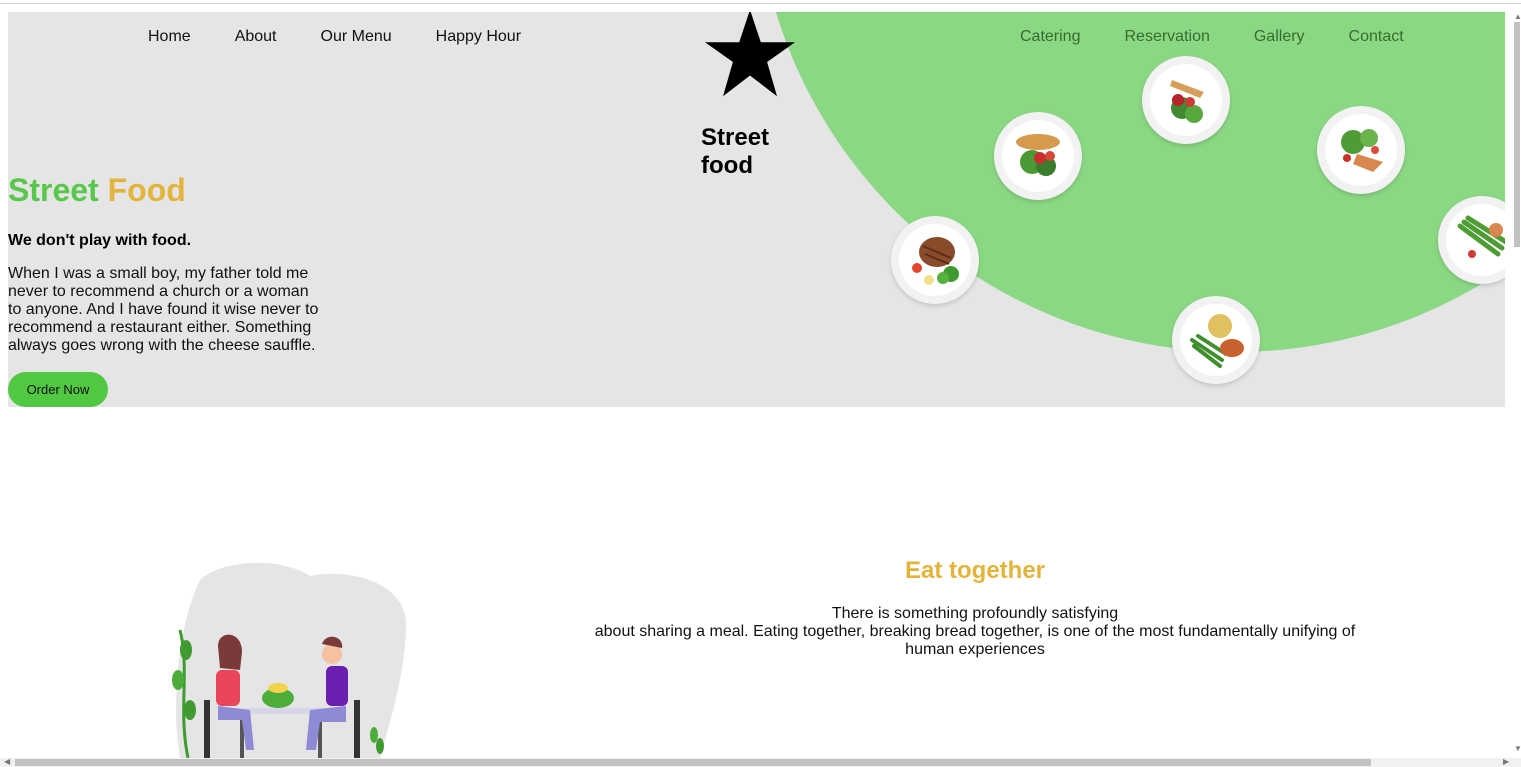 The height and width of the screenshot is (767, 1521). Describe the element at coordinates (1186, 100) in the screenshot. I see `food-plate-fish-salad` at that location.